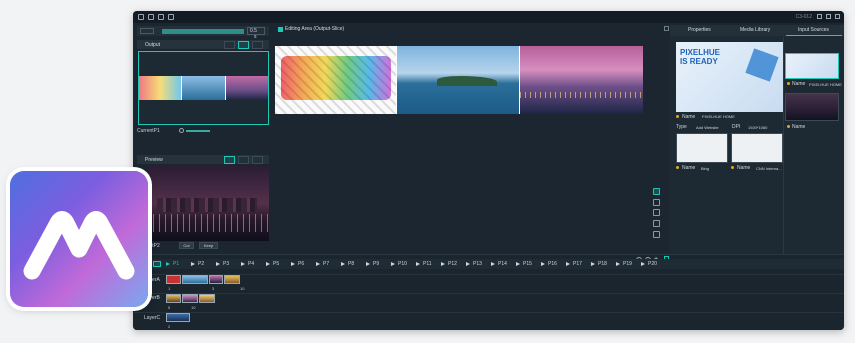 This screenshot has width=855, height=343. I want to click on preset-p13: P13, so click(477, 264).